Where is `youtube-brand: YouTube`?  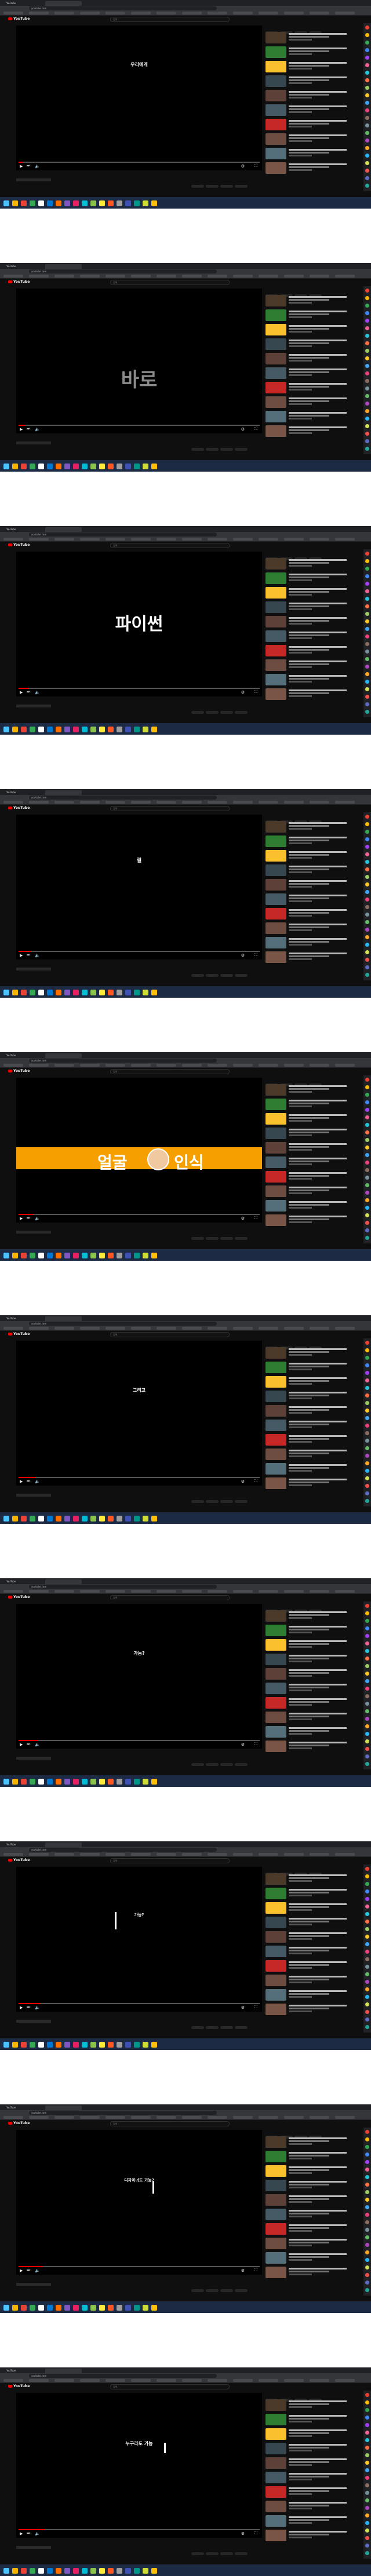
youtube-brand: YouTube is located at coordinates (21, 2386).